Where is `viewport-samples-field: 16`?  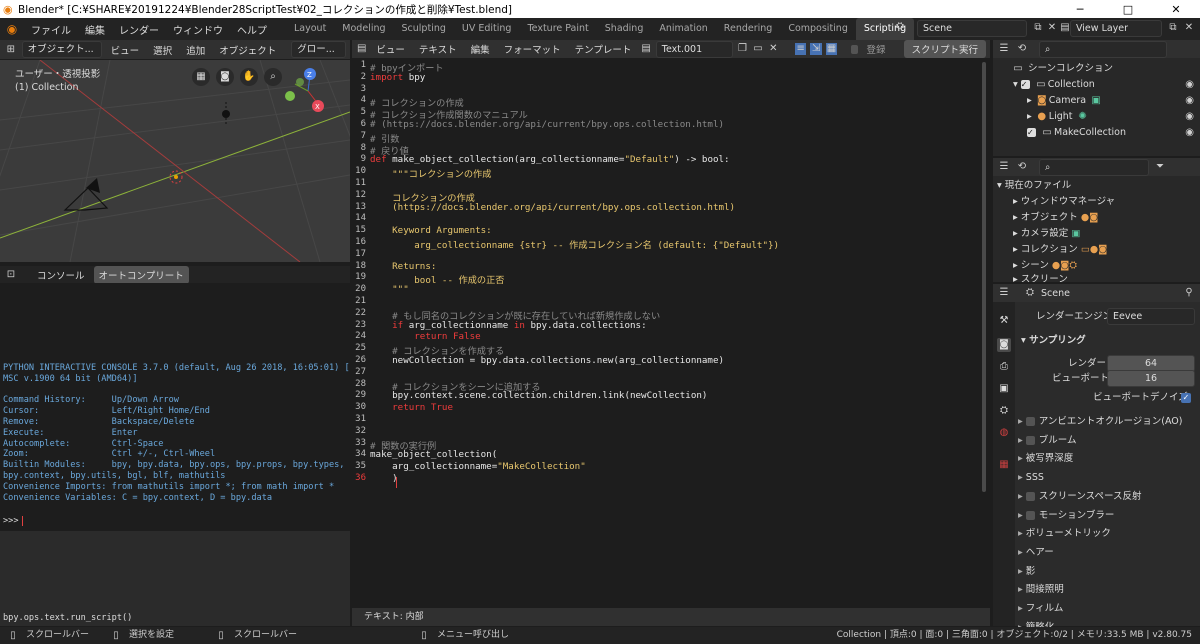 viewport-samples-field: 16 is located at coordinates (1151, 378).